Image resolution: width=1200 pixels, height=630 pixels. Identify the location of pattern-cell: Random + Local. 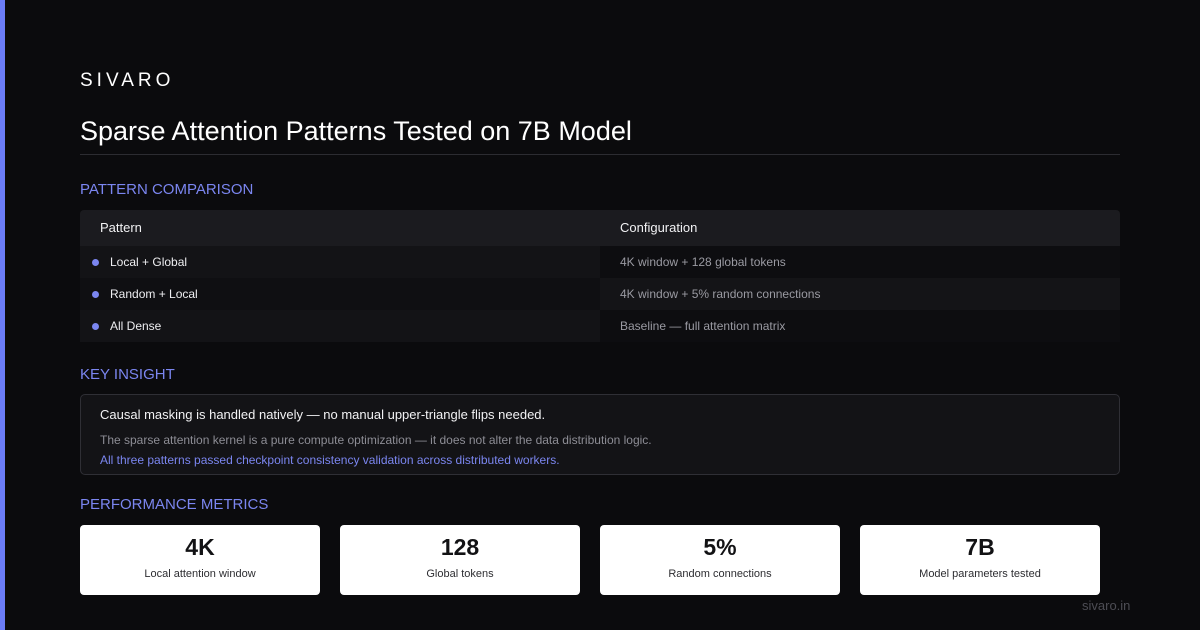
(340, 294).